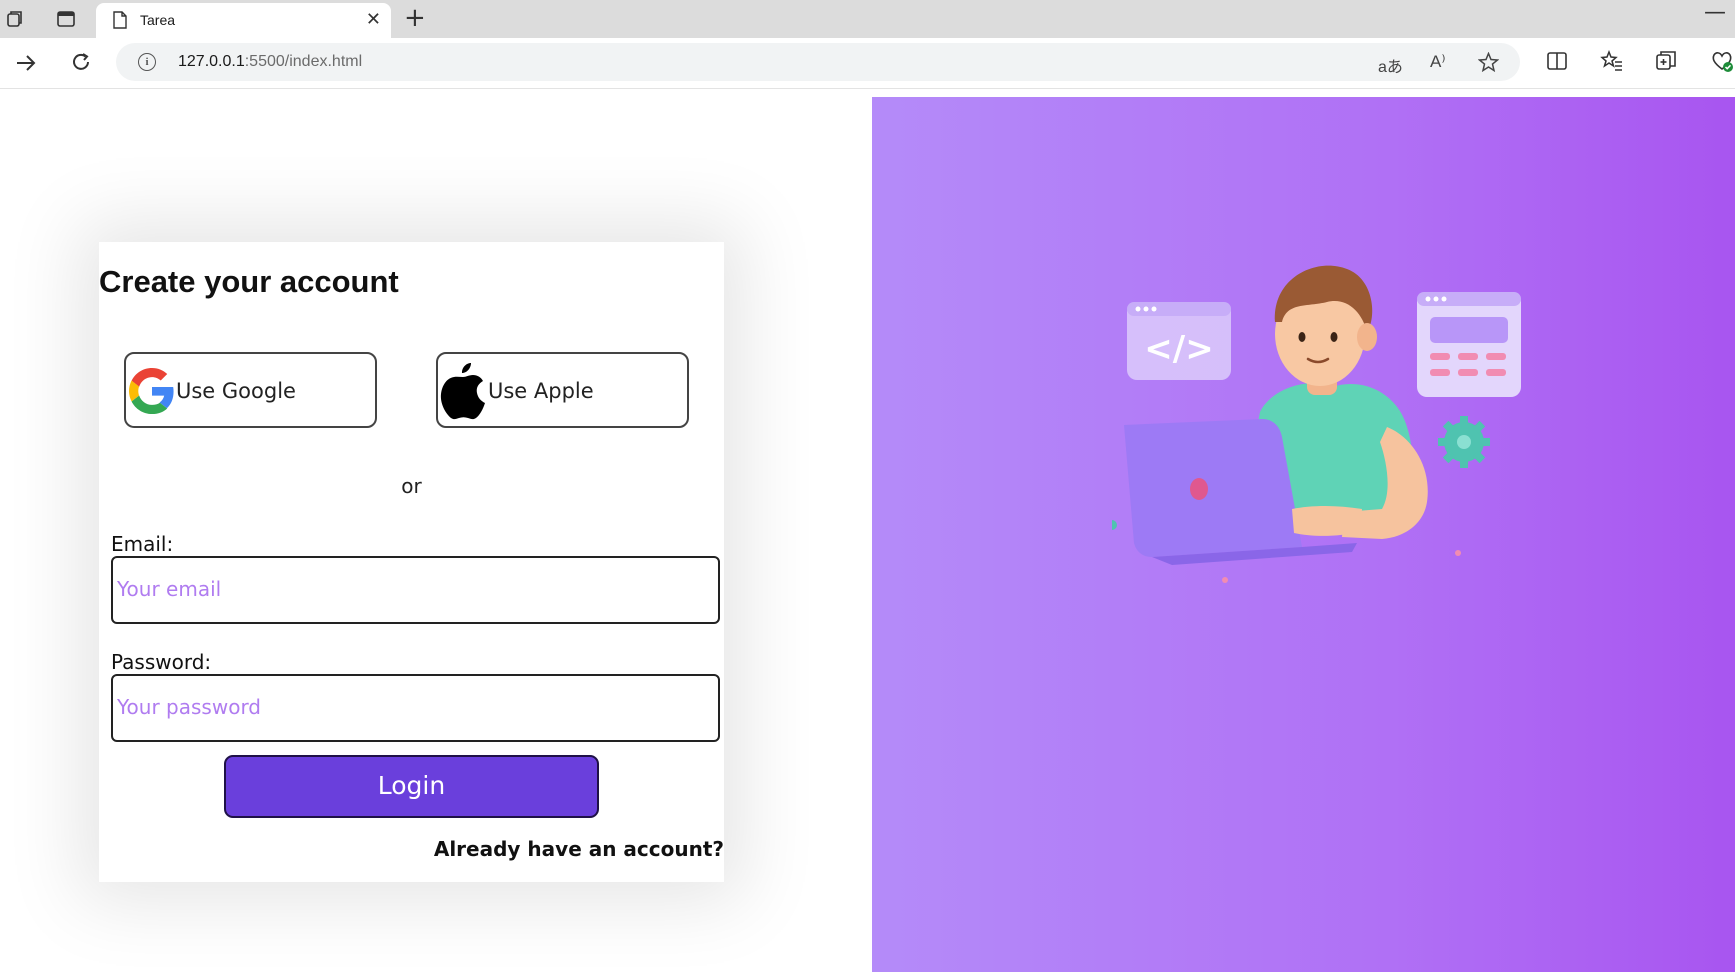 The width and height of the screenshot is (1735, 972). Describe the element at coordinates (1722, 61) in the screenshot. I see `browser-essentials-icon` at that location.